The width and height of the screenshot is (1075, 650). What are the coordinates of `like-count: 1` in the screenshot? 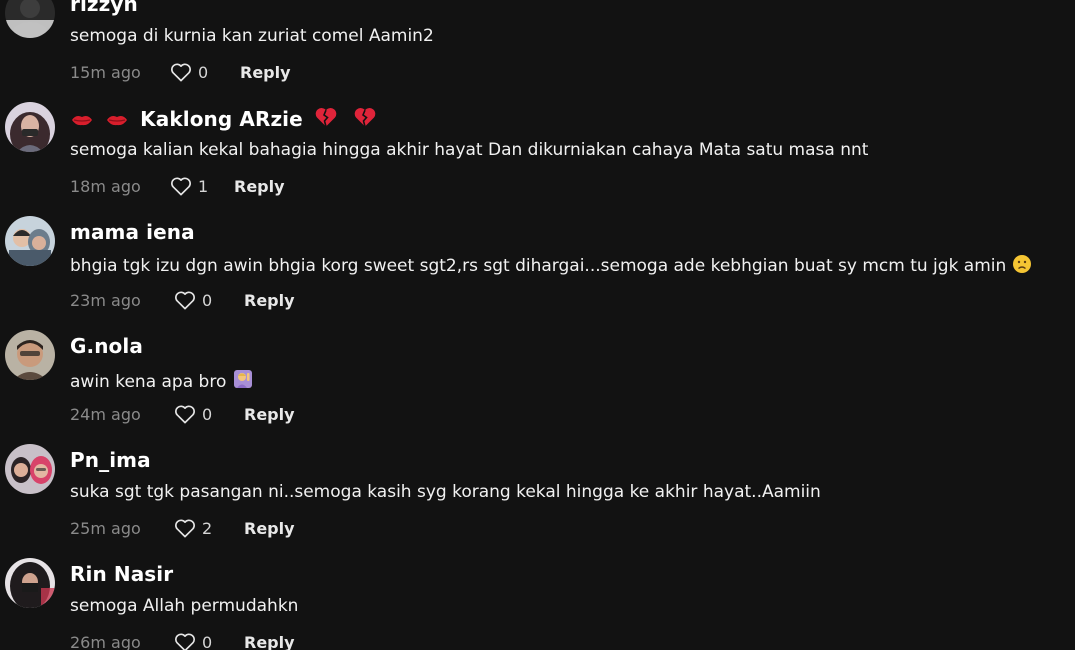 It's located at (203, 186).